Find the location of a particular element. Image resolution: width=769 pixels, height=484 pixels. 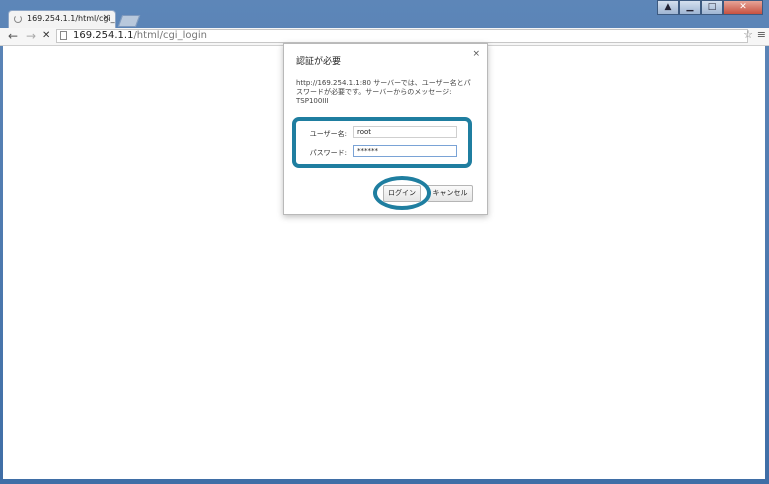

dialog-title: 認証が必要 is located at coordinates (319, 62).